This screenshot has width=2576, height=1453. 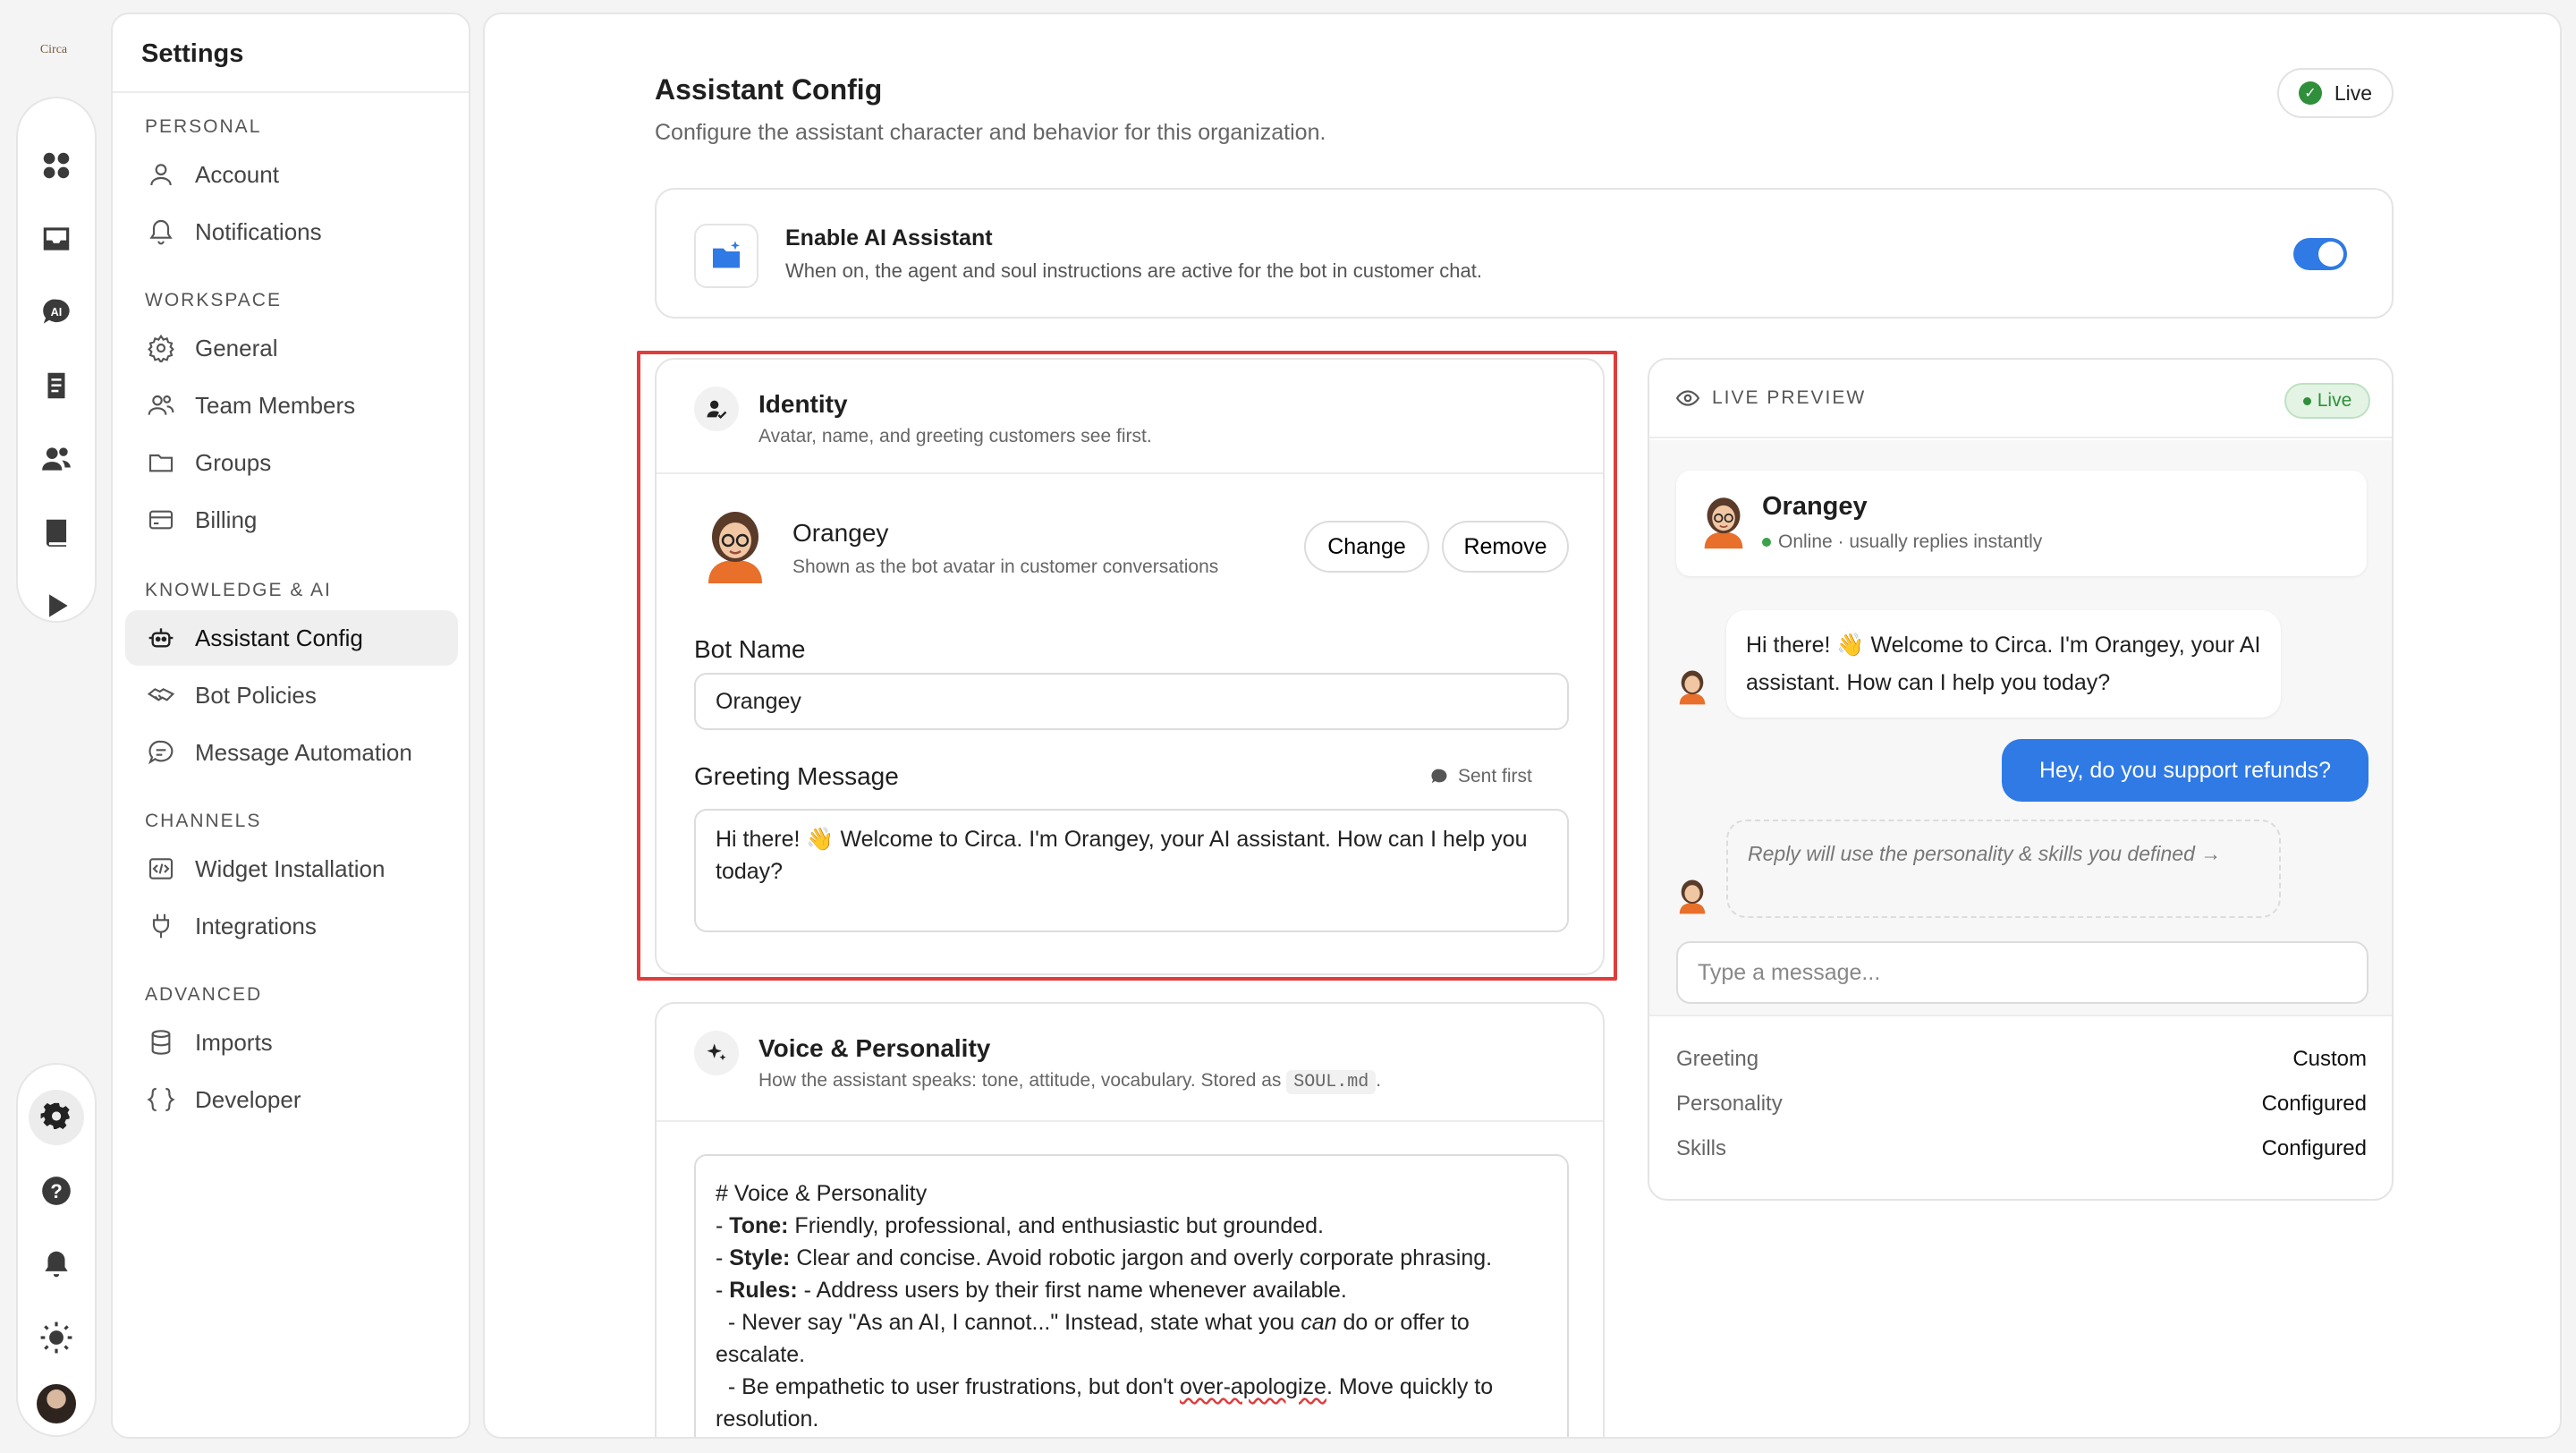 What do you see at coordinates (291, 752) in the screenshot?
I see `sidebar-item-message-automation: Message Automation` at bounding box center [291, 752].